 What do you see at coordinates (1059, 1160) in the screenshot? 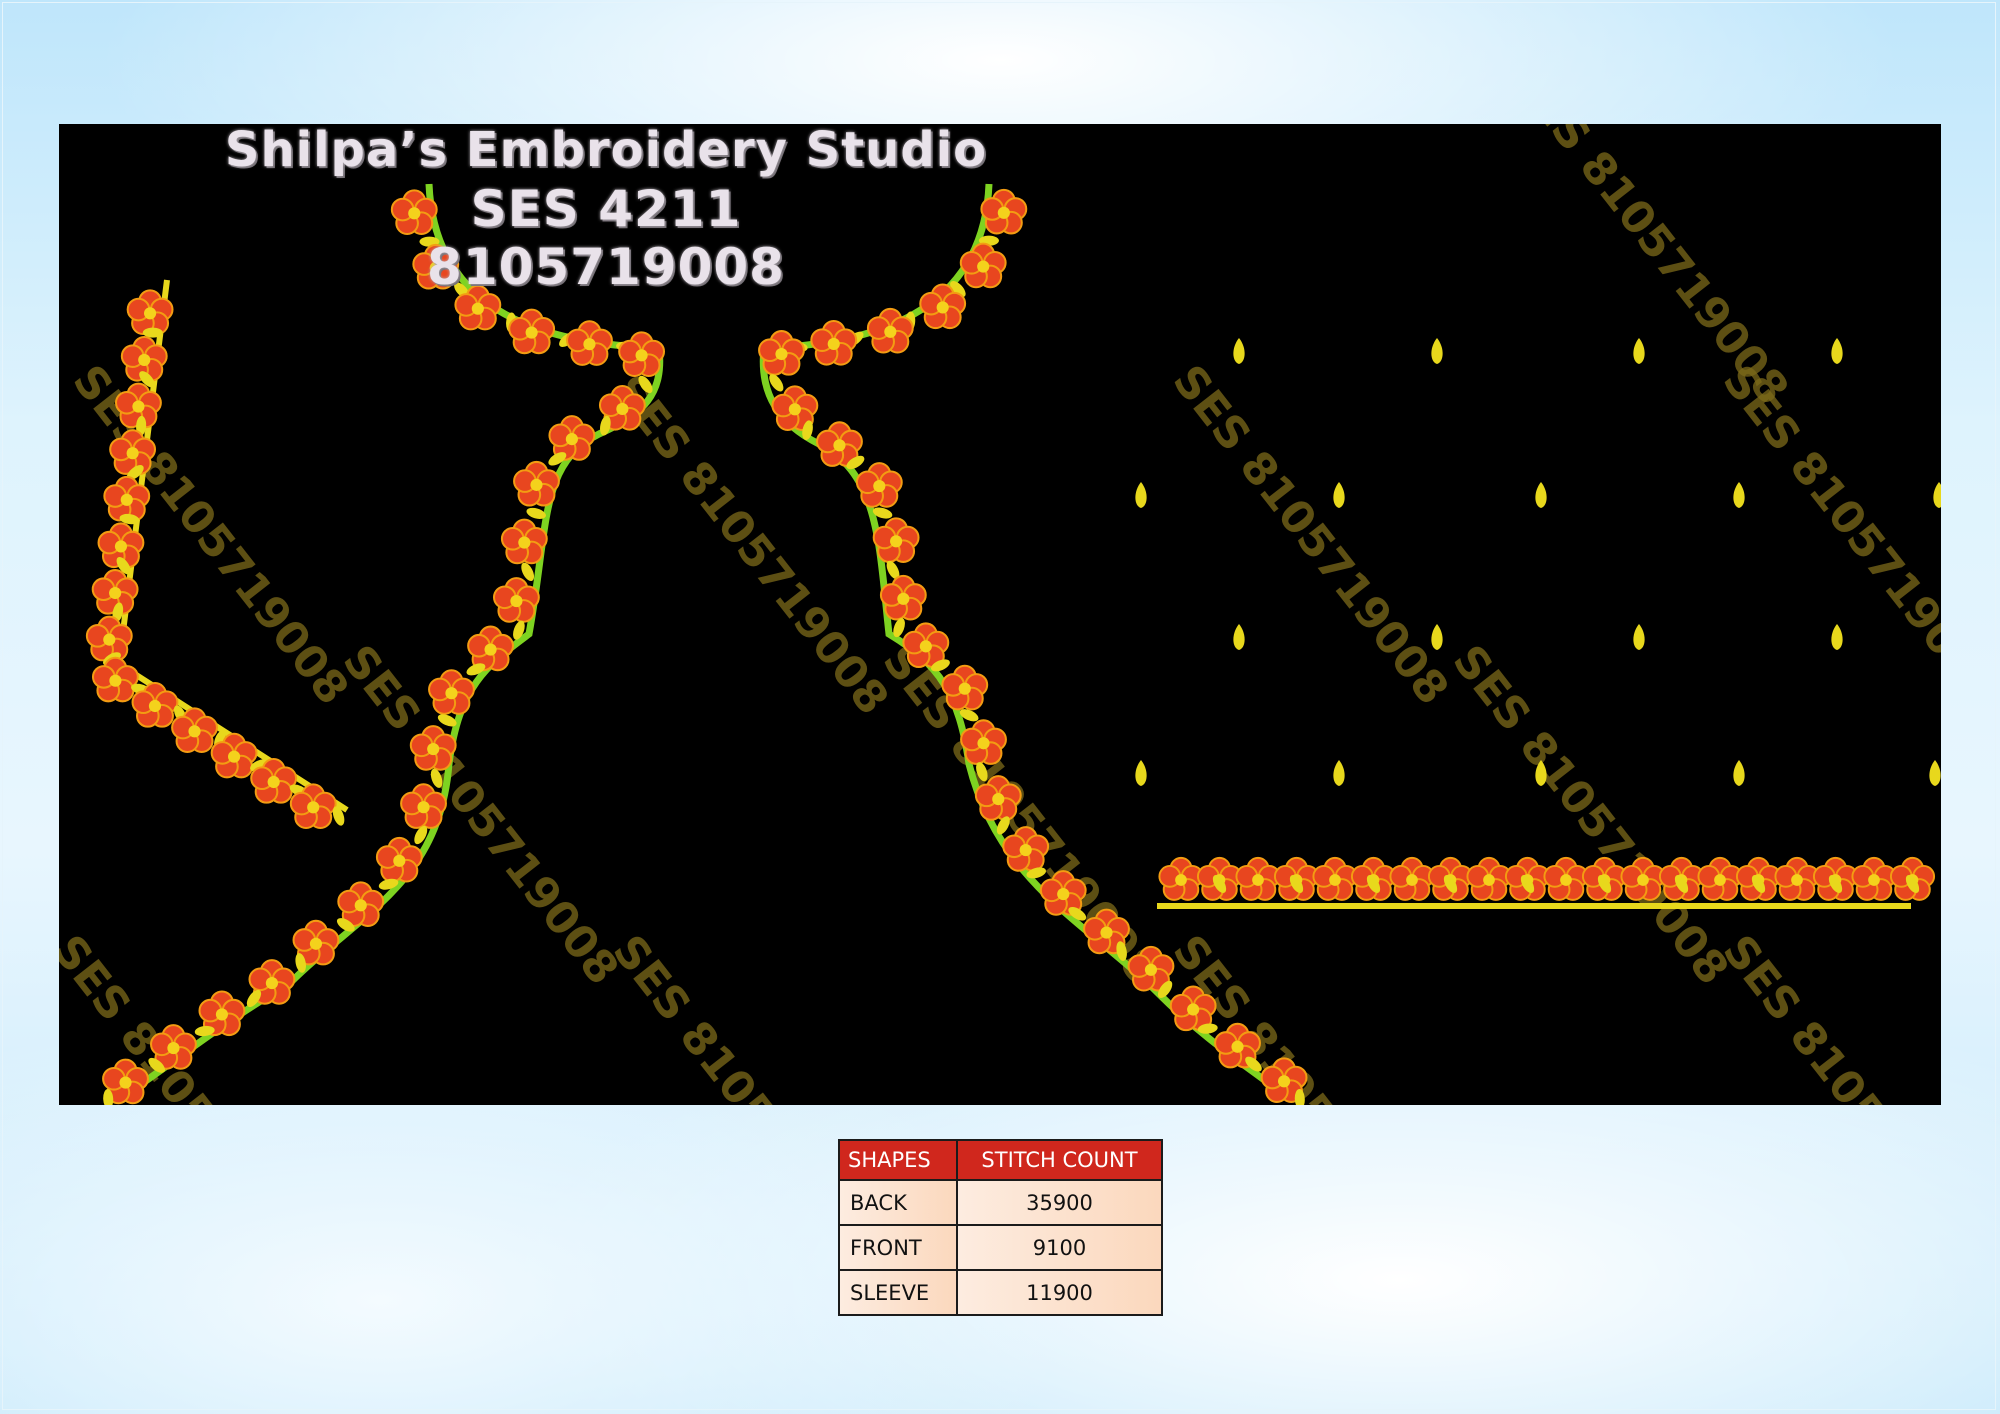
I see `header-stitch-count: STITCH COUNT` at bounding box center [1059, 1160].